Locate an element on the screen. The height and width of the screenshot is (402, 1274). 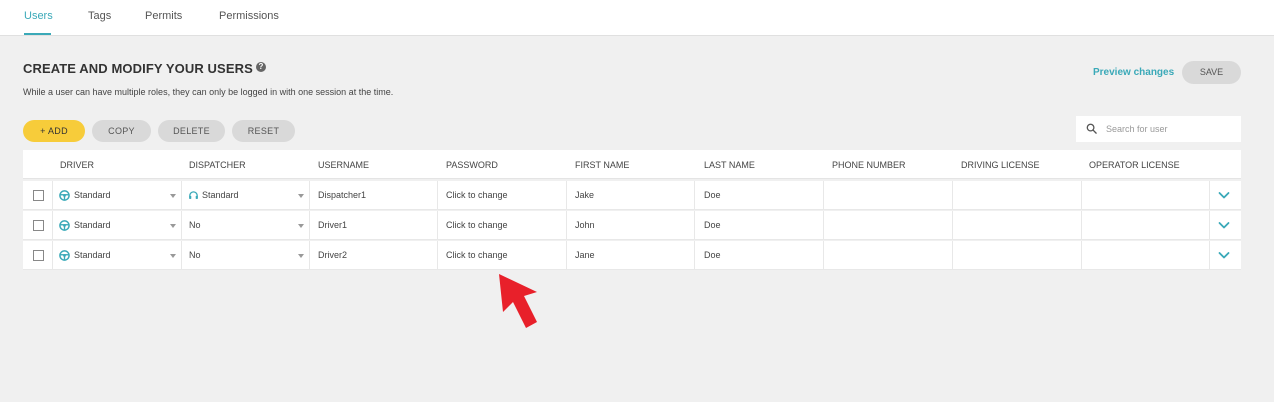
active-tab-indicator is located at coordinates (37, 34).